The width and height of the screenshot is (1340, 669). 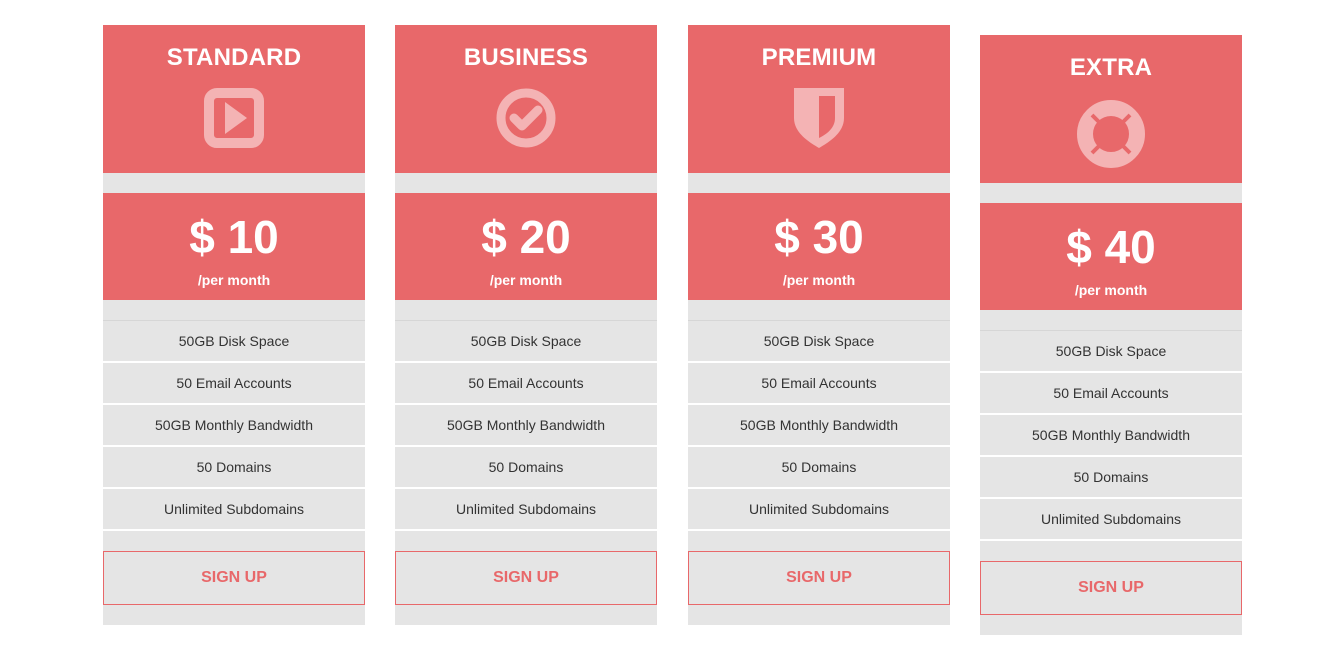 I want to click on plan-header: STANDARD, so click(x=234, y=99).